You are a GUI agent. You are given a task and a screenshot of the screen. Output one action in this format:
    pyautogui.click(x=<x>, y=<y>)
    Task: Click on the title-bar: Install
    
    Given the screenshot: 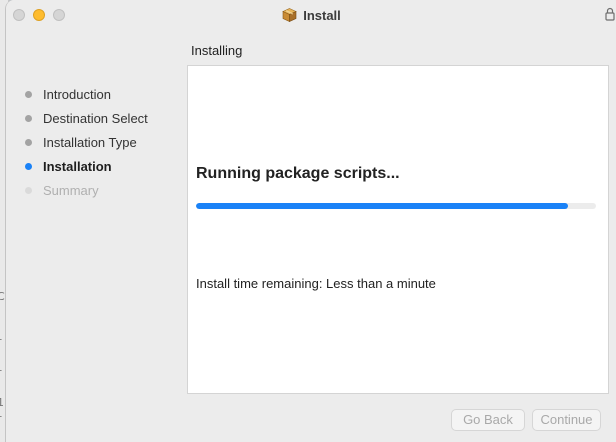 What is the action you would take?
    pyautogui.click(x=311, y=15)
    